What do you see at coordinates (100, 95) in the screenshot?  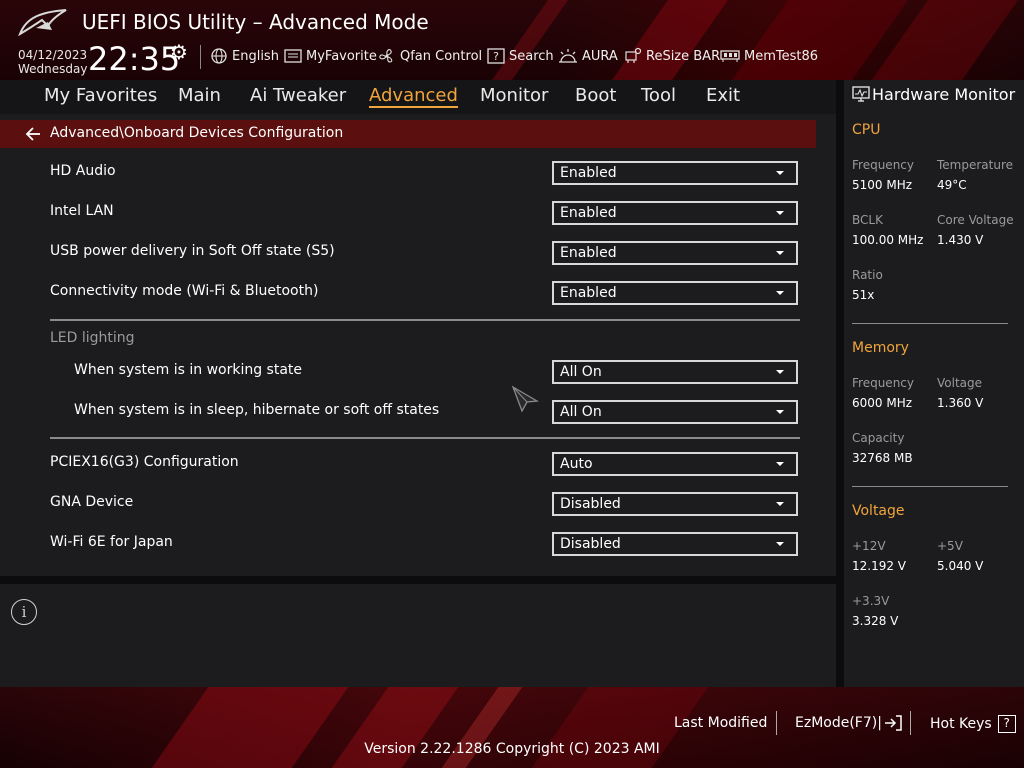 I see `tab-my-favorites: My Favorites` at bounding box center [100, 95].